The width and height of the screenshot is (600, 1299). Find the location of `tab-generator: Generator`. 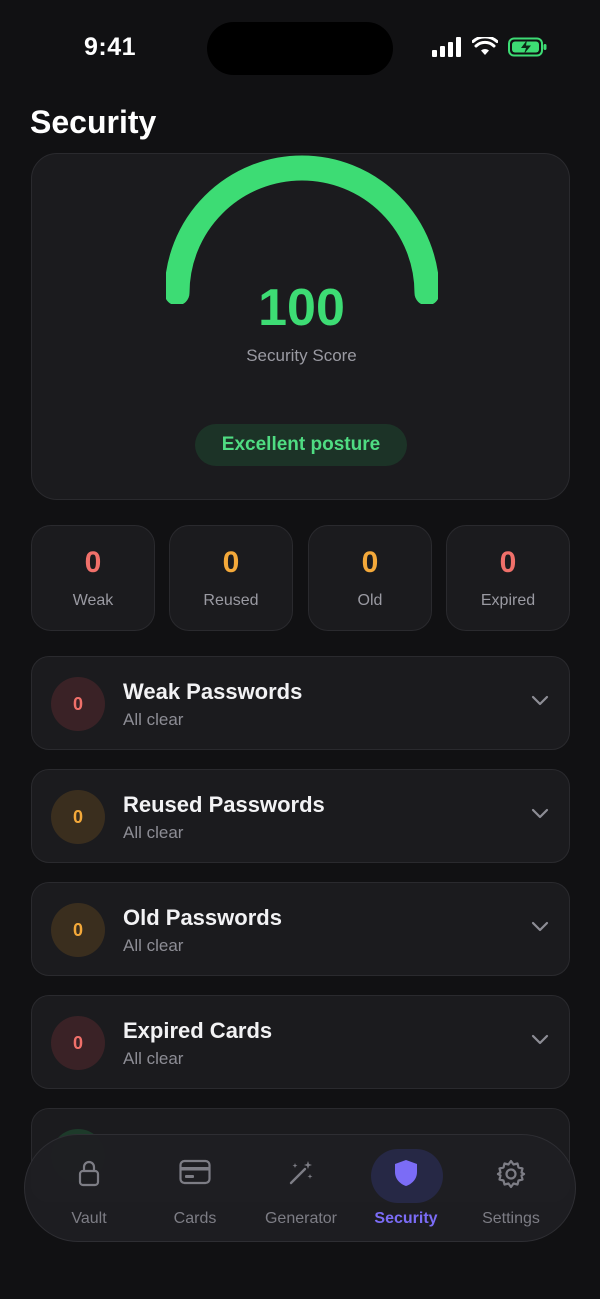

tab-generator: Generator is located at coordinates (301, 1189).